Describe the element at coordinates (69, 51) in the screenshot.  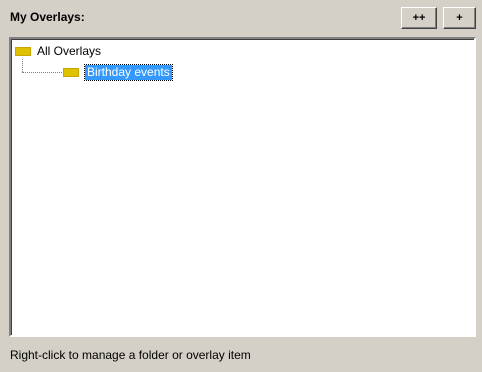
I see `tree-node-label: All Overlays` at that location.